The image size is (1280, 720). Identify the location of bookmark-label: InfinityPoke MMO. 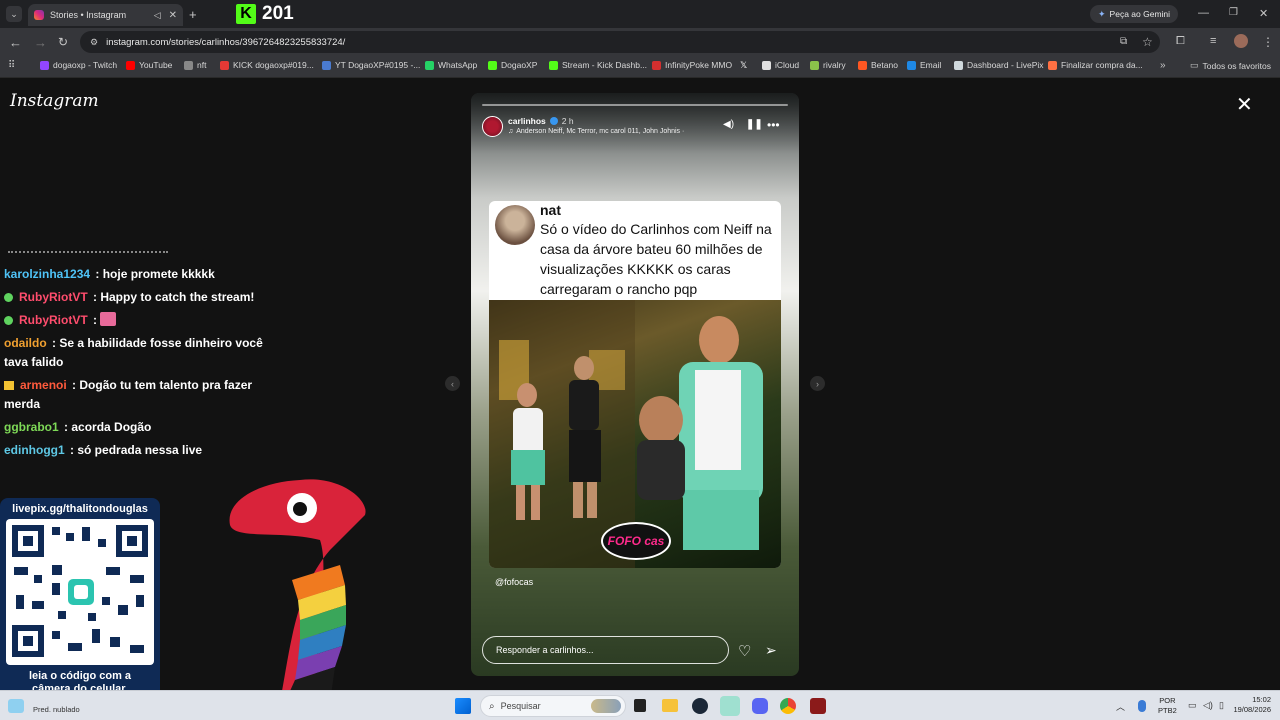
(699, 65).